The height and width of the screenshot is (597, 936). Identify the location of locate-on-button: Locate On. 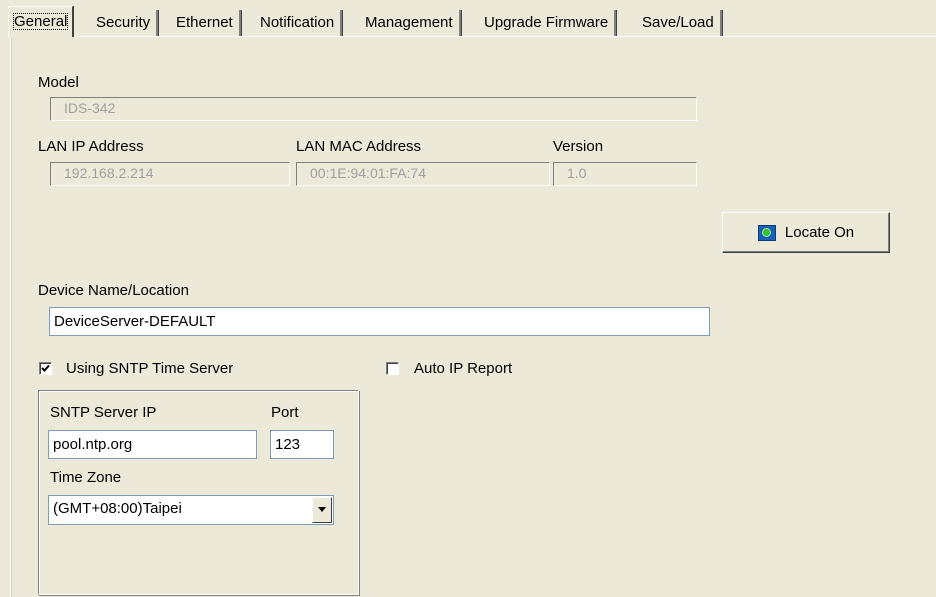
(806, 232).